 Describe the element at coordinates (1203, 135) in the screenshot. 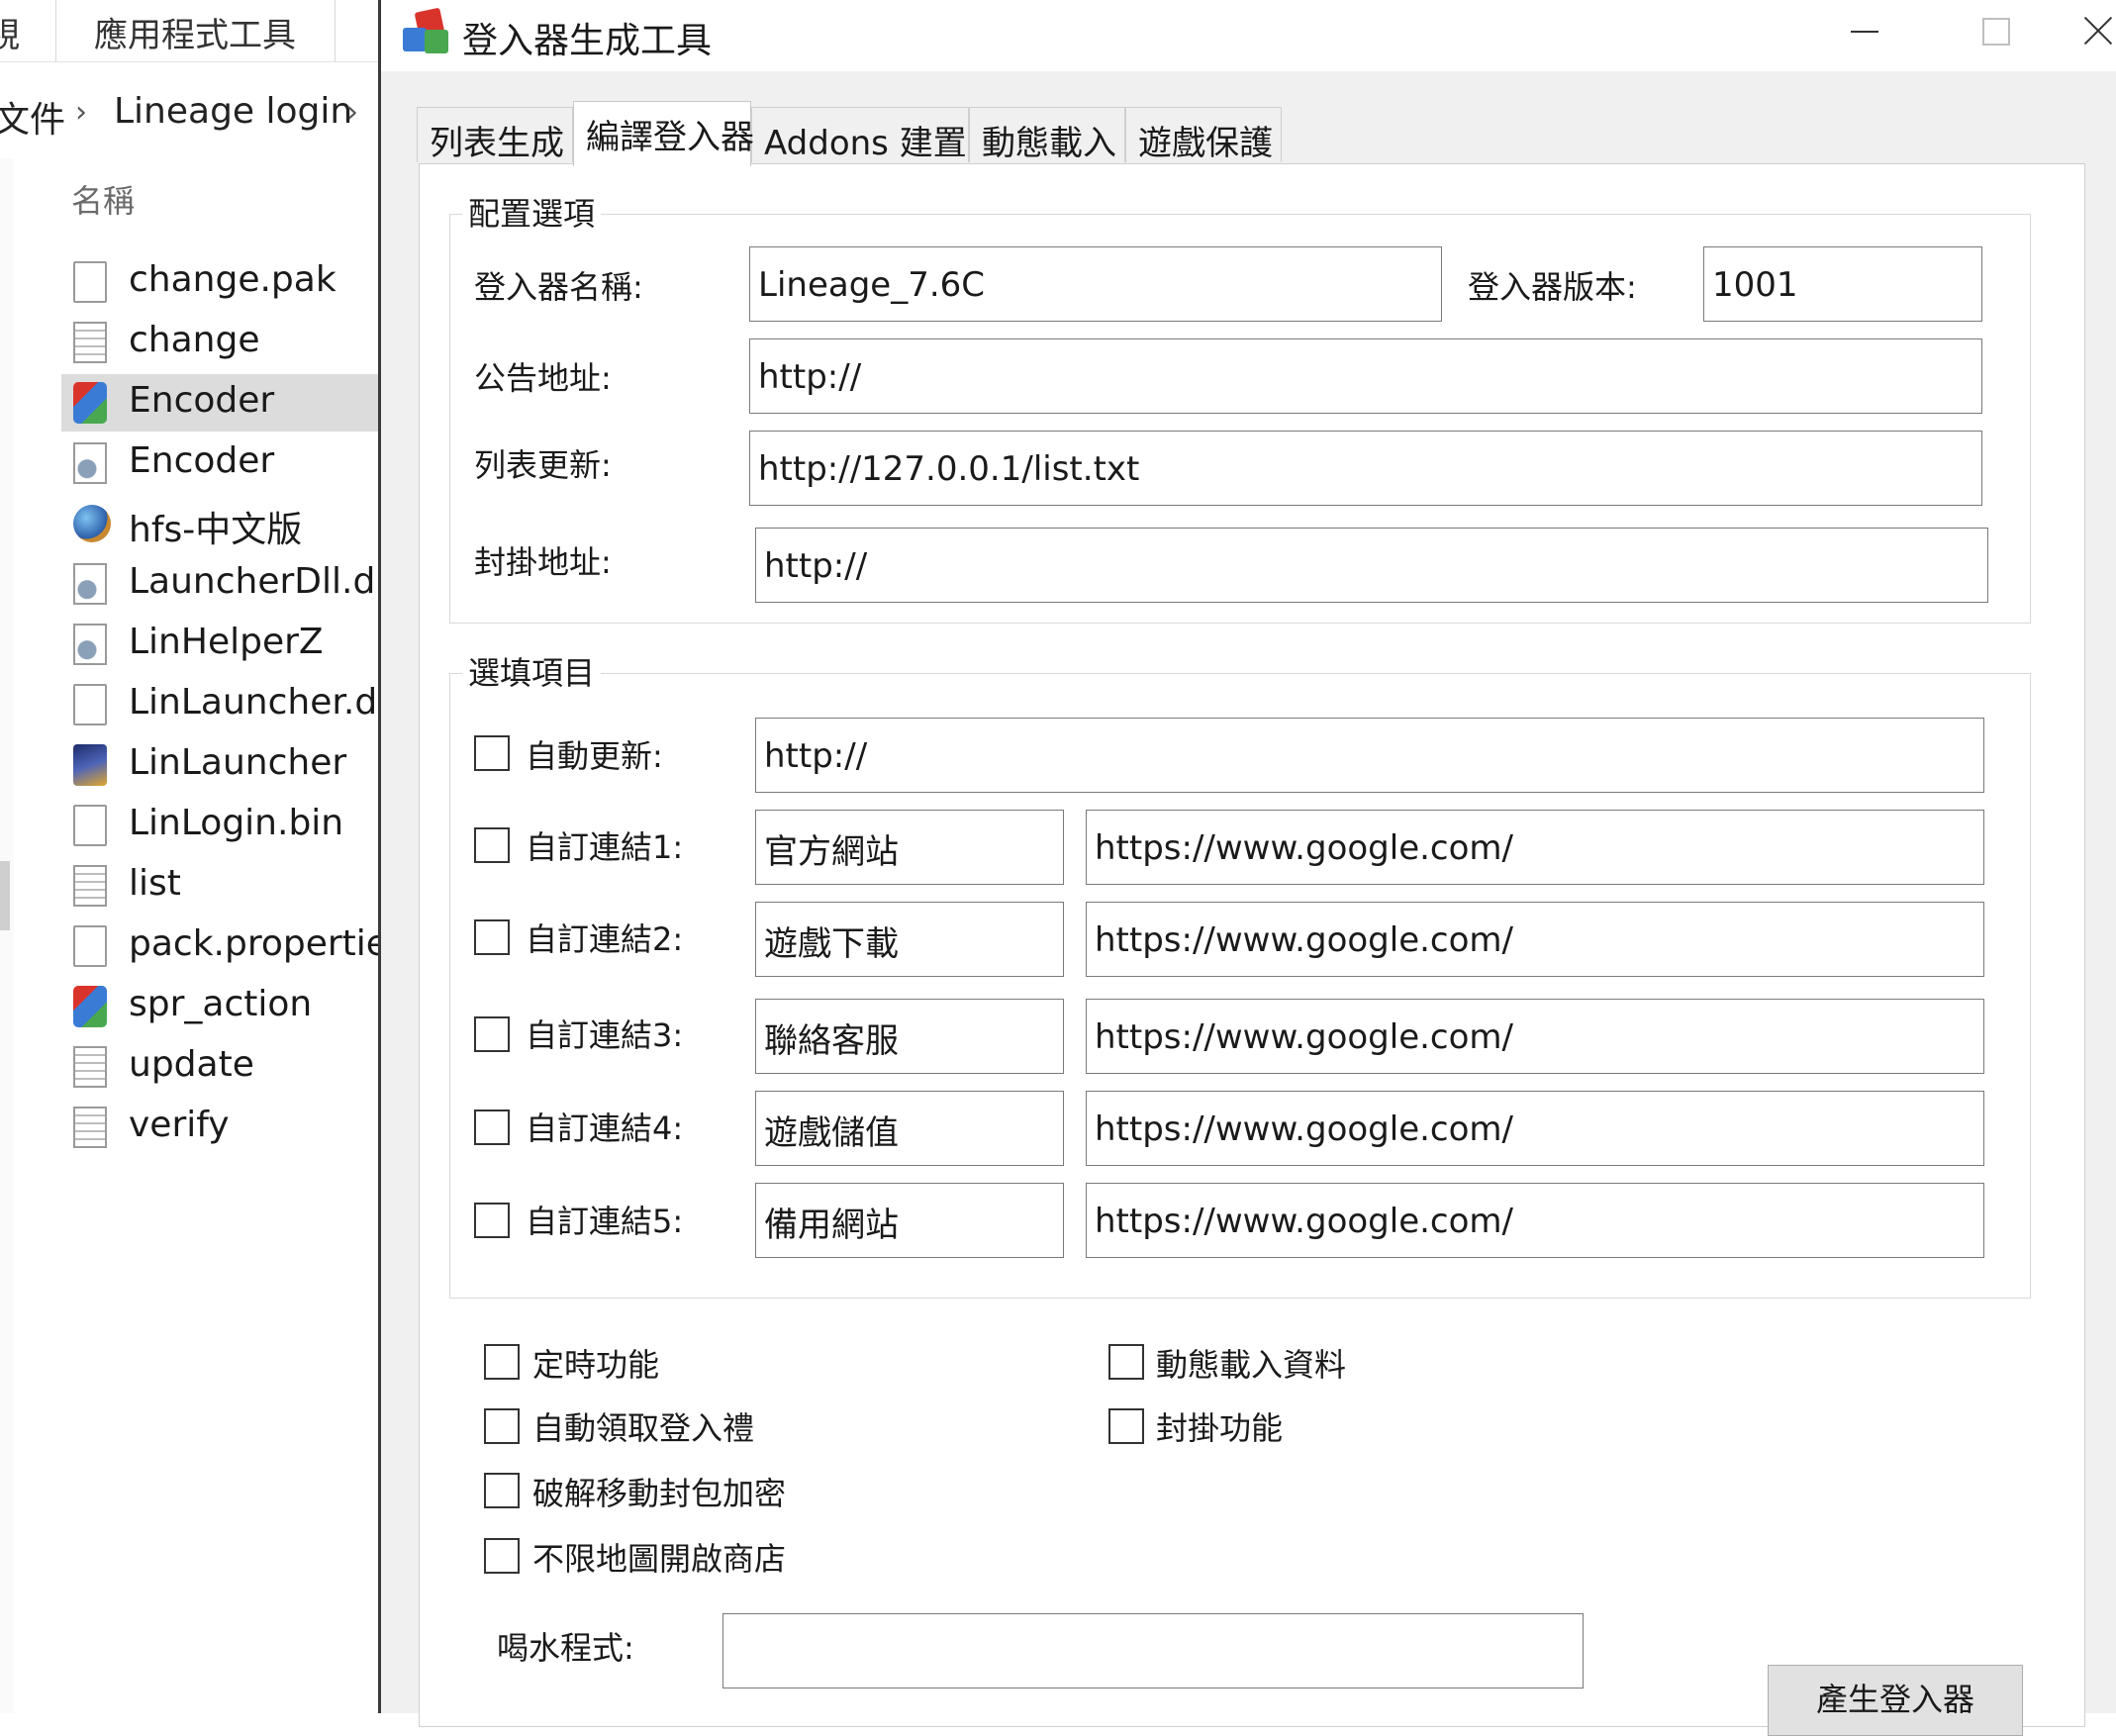

I see `tab-game-protection: 遊戲保護` at that location.